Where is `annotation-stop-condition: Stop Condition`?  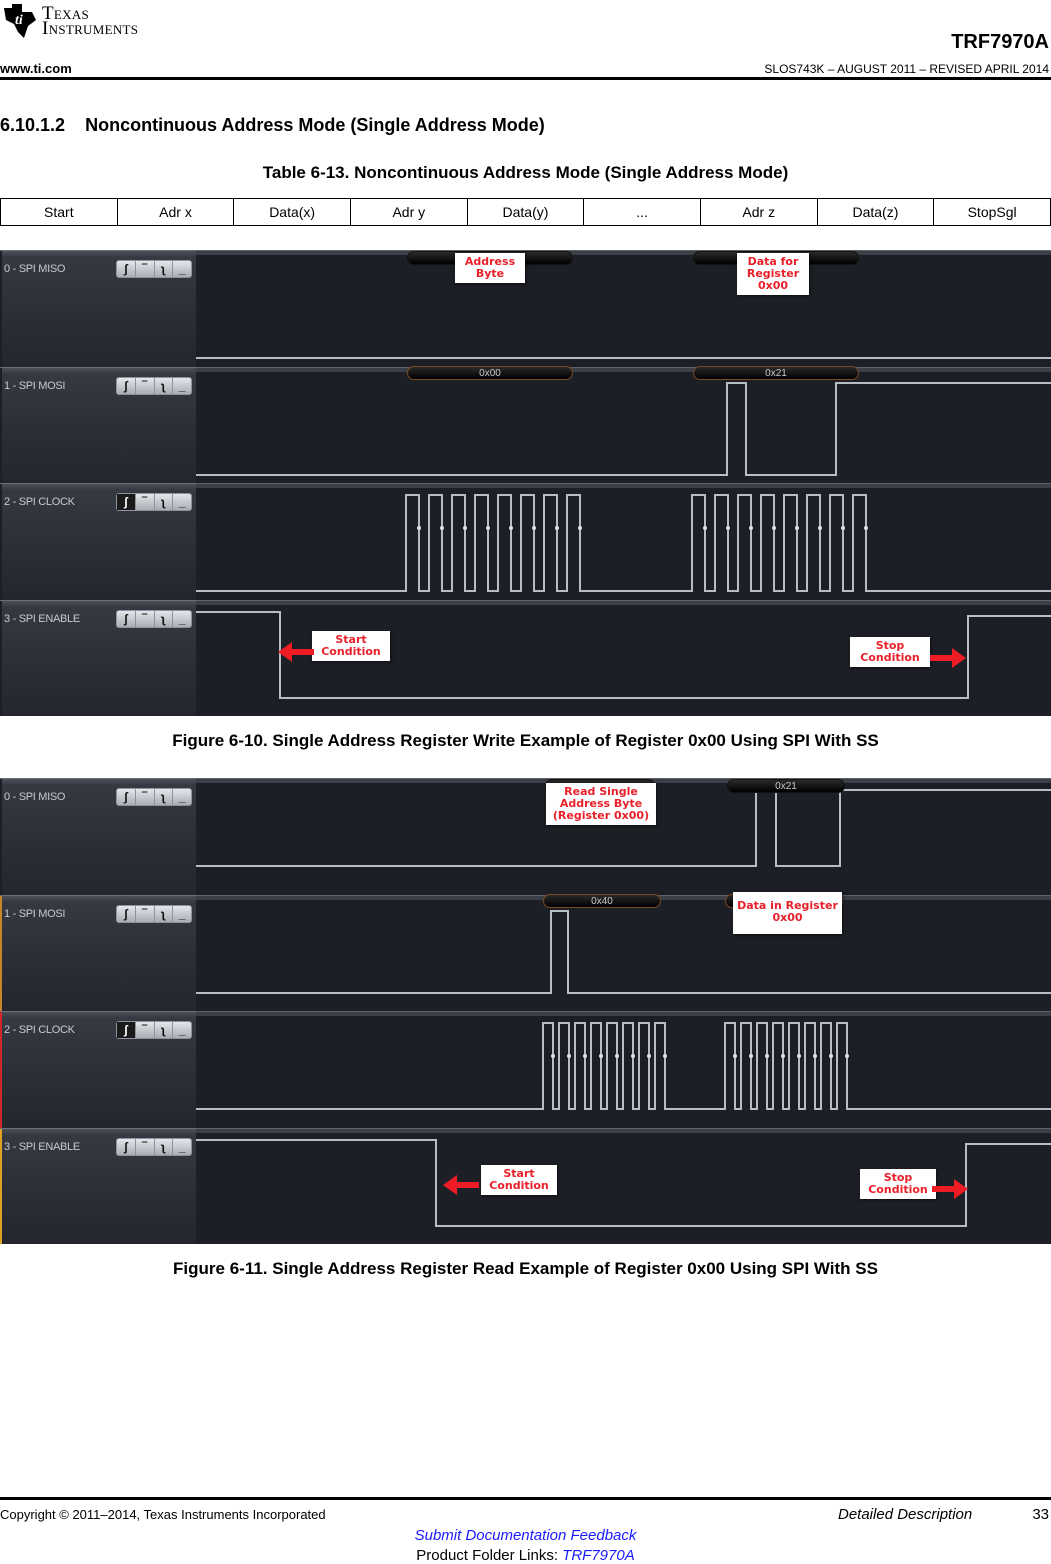
annotation-stop-condition: Stop Condition is located at coordinates (890, 652).